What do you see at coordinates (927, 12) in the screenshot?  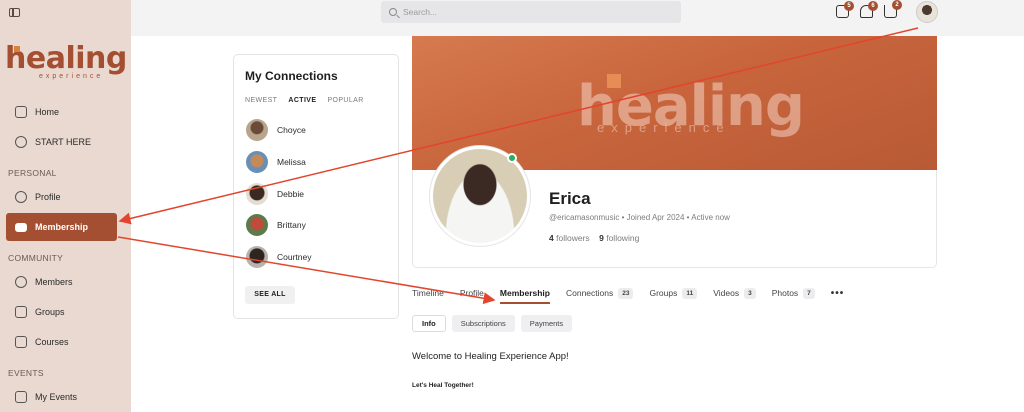 I see `user-avatar` at bounding box center [927, 12].